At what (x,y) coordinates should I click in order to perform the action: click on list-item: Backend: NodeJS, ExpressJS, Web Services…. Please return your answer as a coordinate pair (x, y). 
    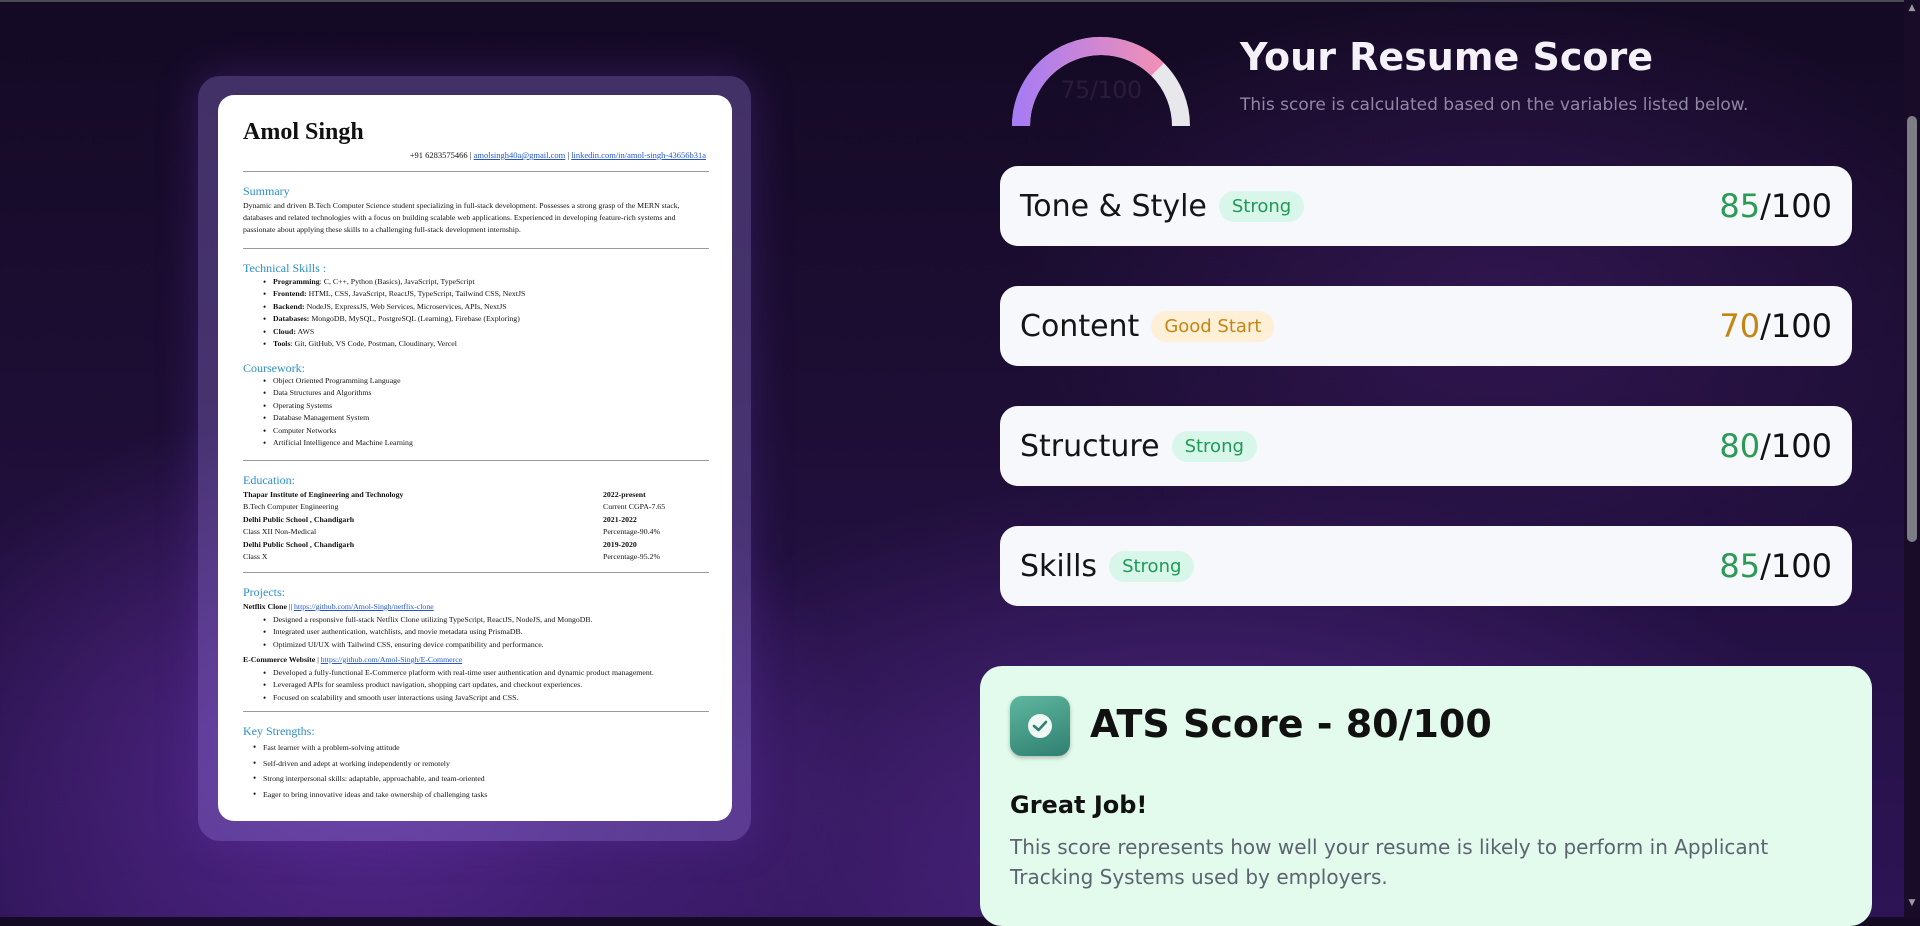
    Looking at the image, I should click on (488, 307).